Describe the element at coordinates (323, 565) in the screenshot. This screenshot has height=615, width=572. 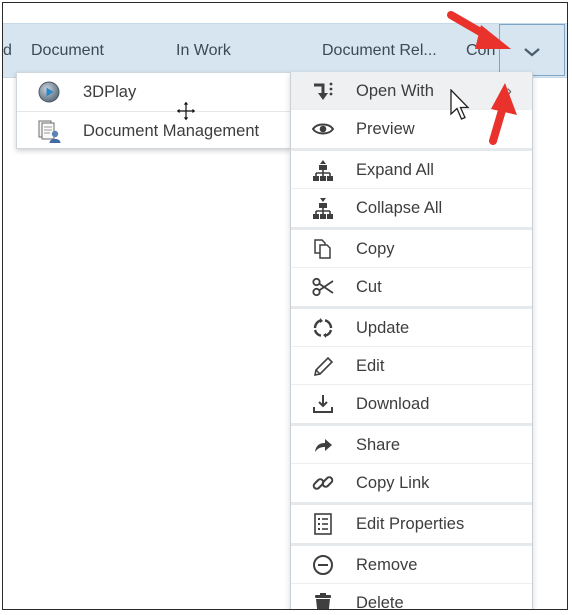
I see `remove-icon` at that location.